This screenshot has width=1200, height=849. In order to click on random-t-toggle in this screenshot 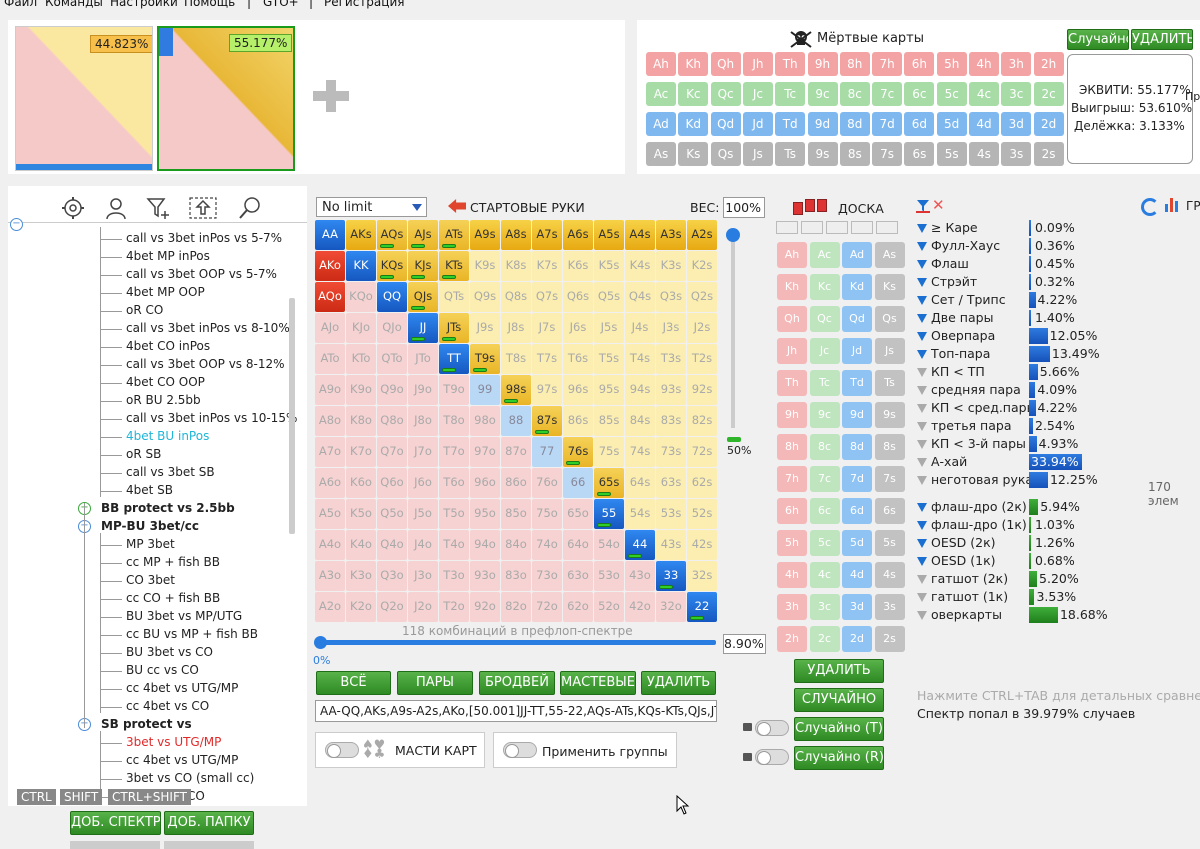, I will do `click(772, 728)`.